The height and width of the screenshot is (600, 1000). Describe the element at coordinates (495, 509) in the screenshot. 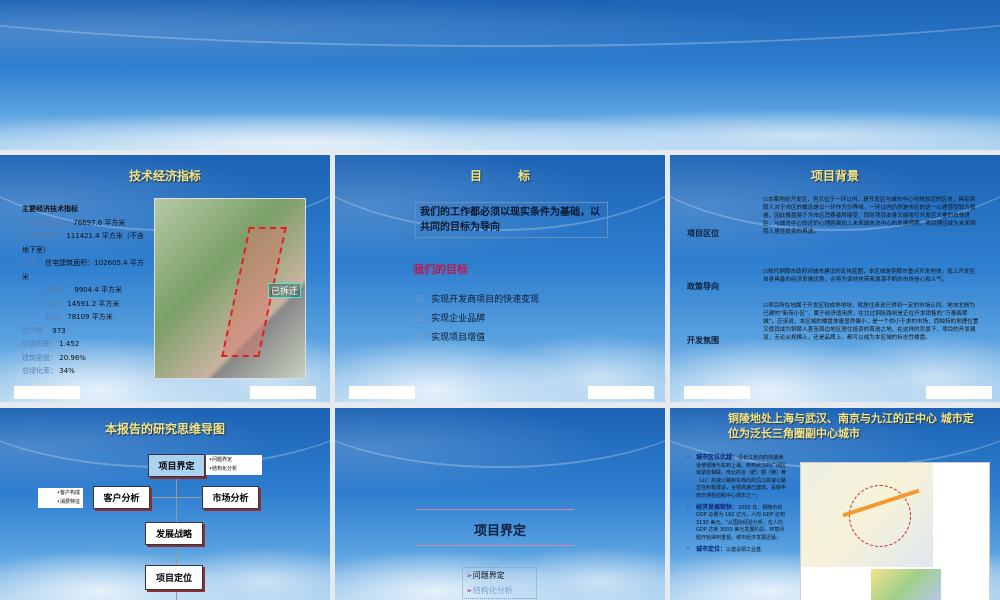

I see `divider-top` at that location.